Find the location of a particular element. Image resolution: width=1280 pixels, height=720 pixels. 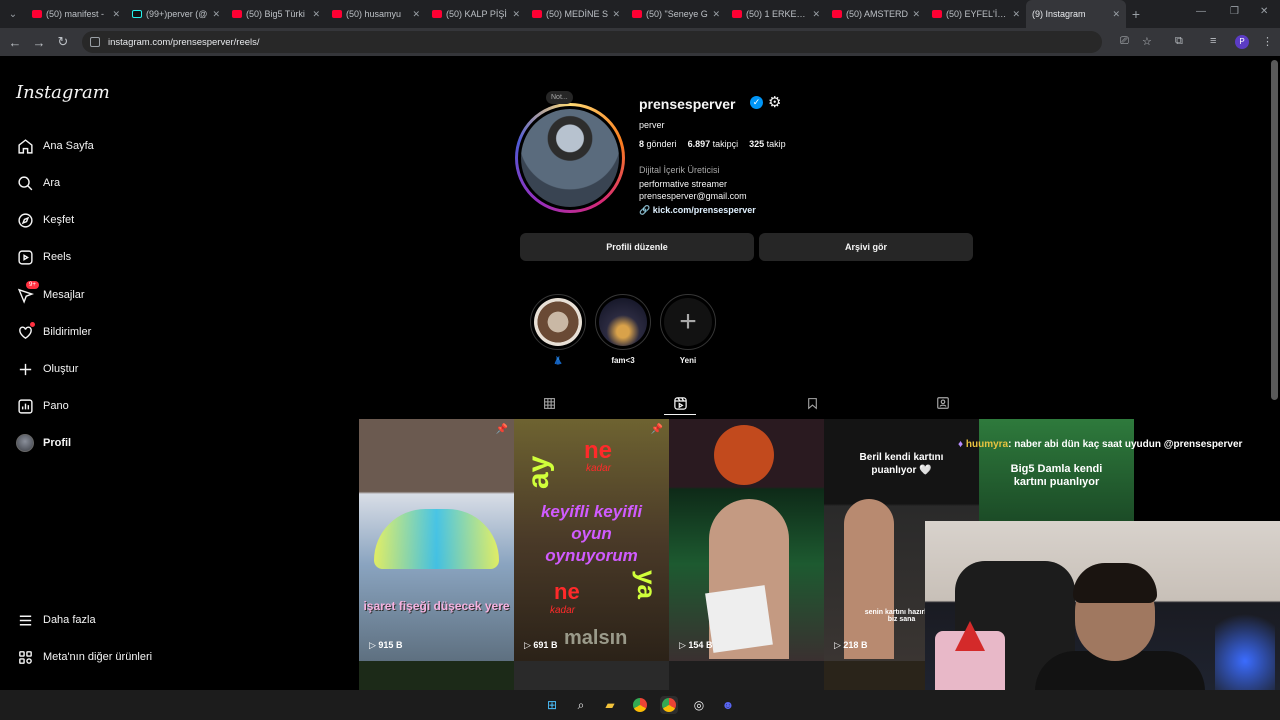

messenger-icon: 9+ is located at coordinates (27, 292).